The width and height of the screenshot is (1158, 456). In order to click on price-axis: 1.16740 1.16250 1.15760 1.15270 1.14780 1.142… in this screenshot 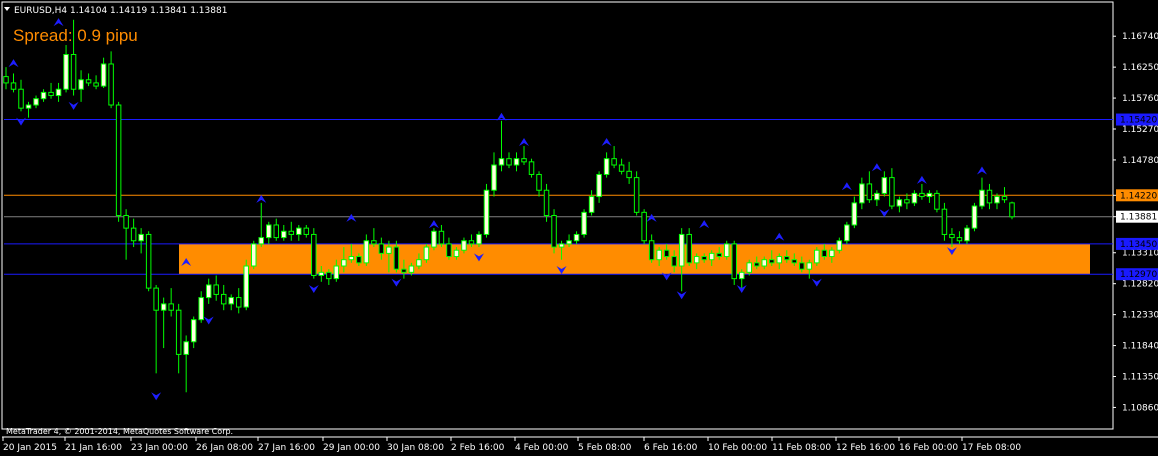, I will do `click(1135, 222)`.